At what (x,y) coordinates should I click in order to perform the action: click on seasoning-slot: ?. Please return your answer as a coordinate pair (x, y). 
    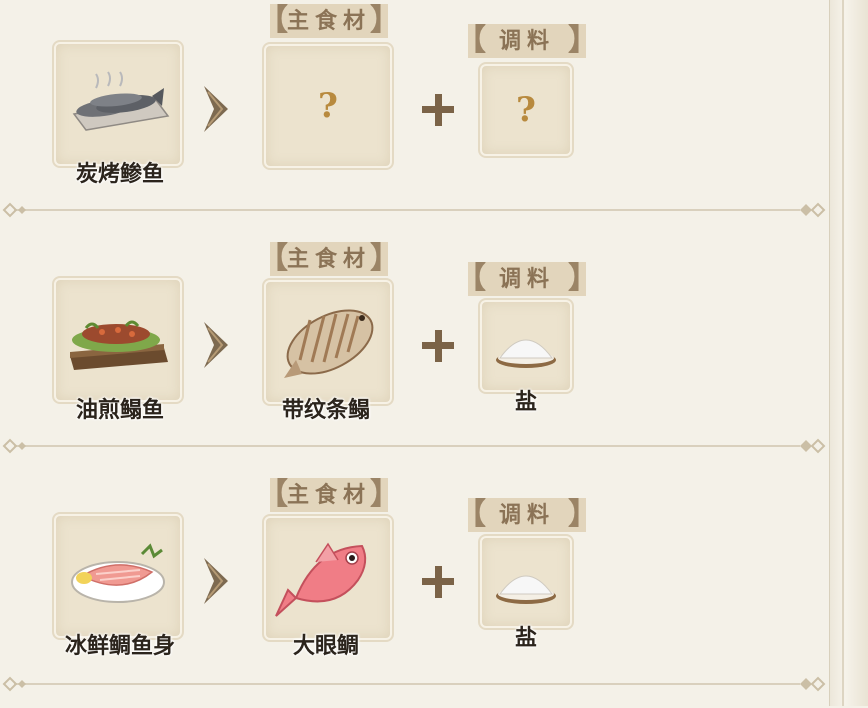
    Looking at the image, I should click on (526, 110).